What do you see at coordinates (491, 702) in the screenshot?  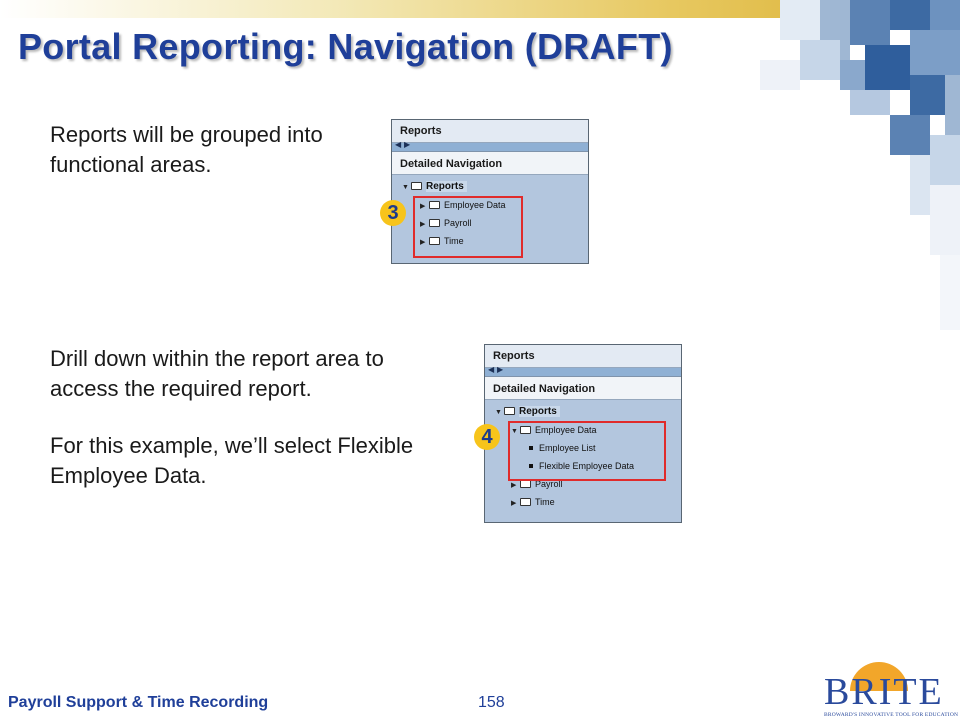 I see `footer-page-number: 158` at bounding box center [491, 702].